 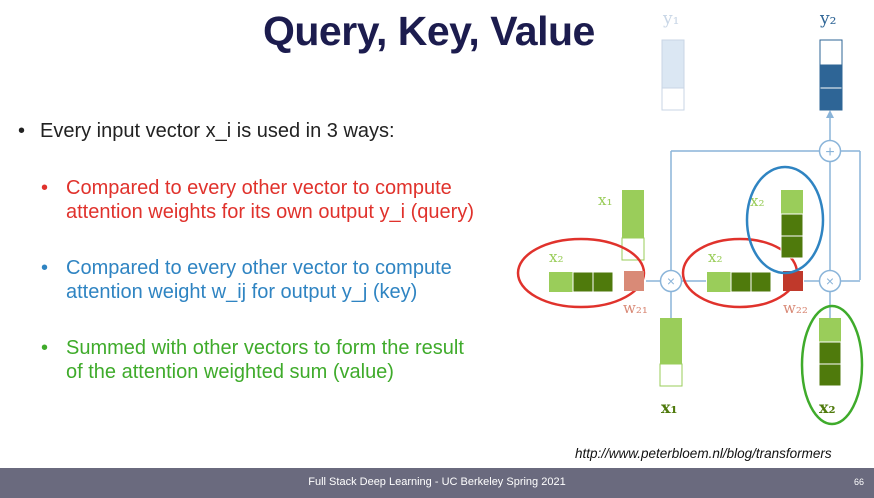 What do you see at coordinates (858, 482) in the screenshot?
I see `page-number: 66` at bounding box center [858, 482].